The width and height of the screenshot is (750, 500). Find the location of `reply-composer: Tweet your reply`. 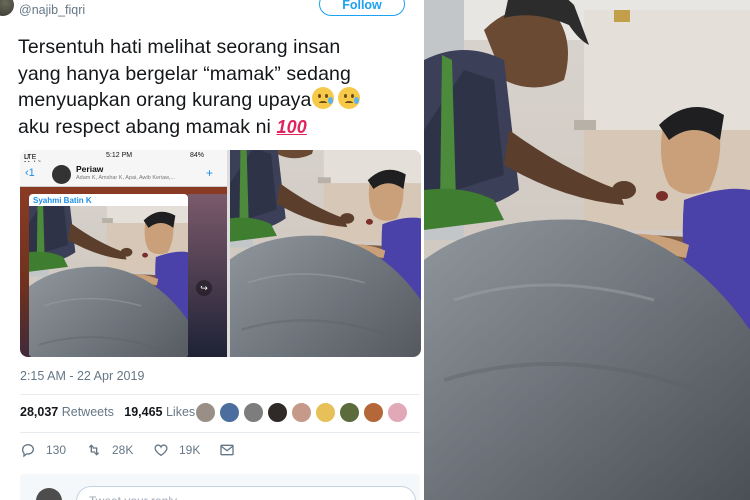

reply-composer: Tweet your reply is located at coordinates (220, 487).